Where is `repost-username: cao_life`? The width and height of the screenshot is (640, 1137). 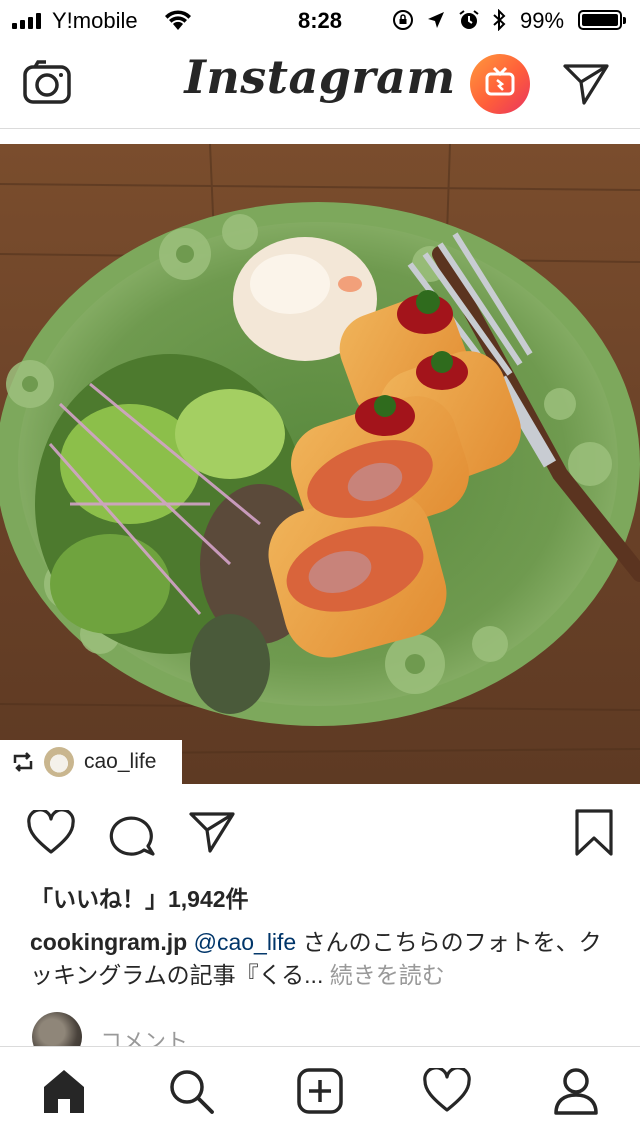
repost-username: cao_life is located at coordinates (120, 762).